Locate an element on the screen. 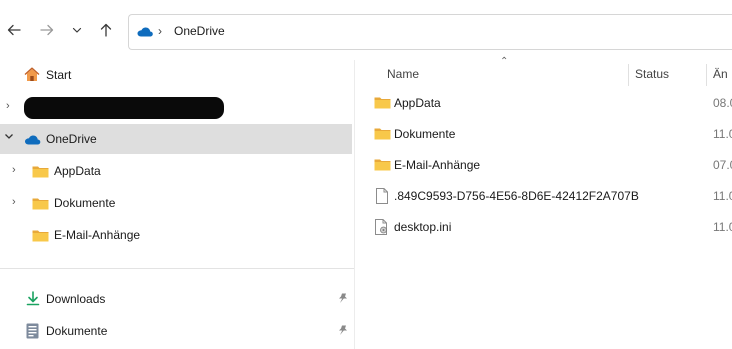 The width and height of the screenshot is (732, 349). column-header-status: Status is located at coordinates (652, 74).